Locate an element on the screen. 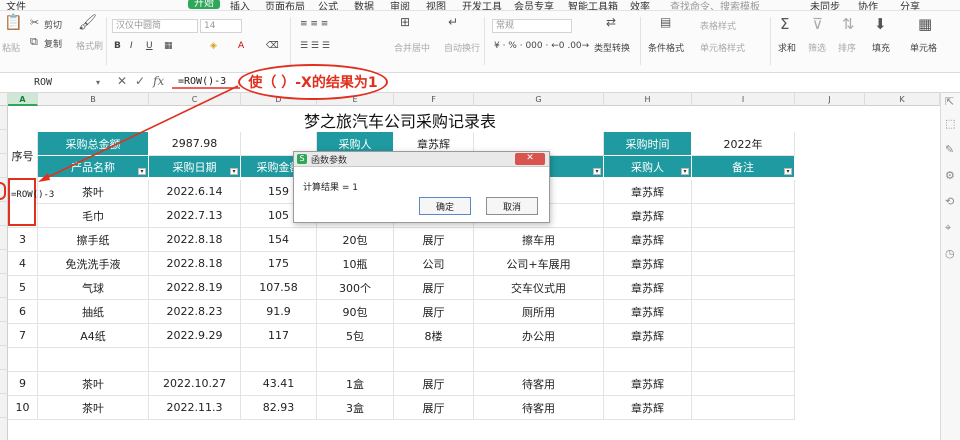 Image resolution: width=960 pixels, height=440 pixels. dialog-titlebar: S 函数参数 ✕ is located at coordinates (421, 159).